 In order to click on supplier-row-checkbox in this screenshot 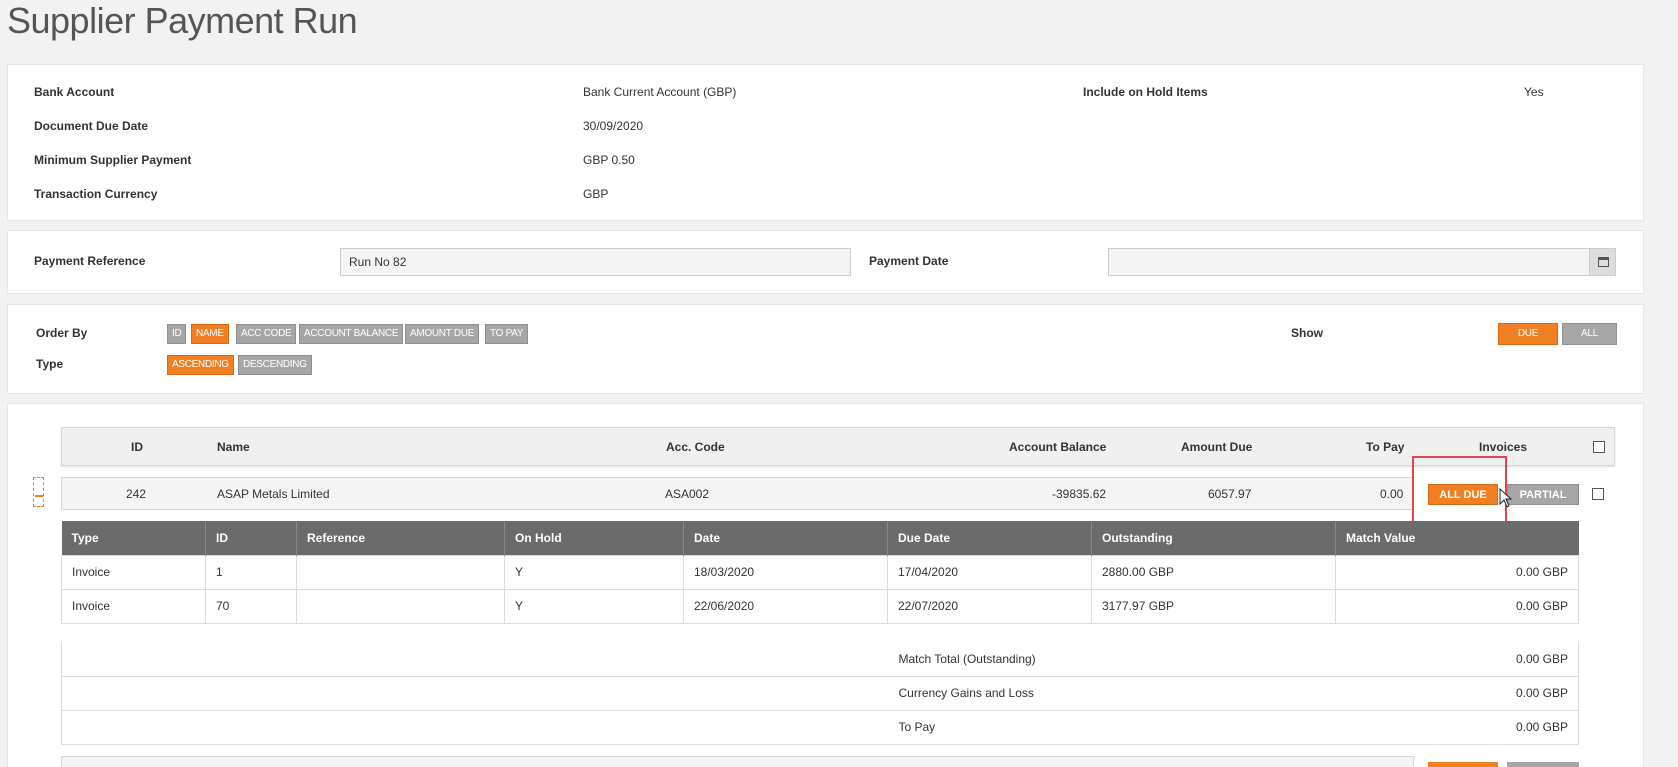, I will do `click(1598, 494)`.